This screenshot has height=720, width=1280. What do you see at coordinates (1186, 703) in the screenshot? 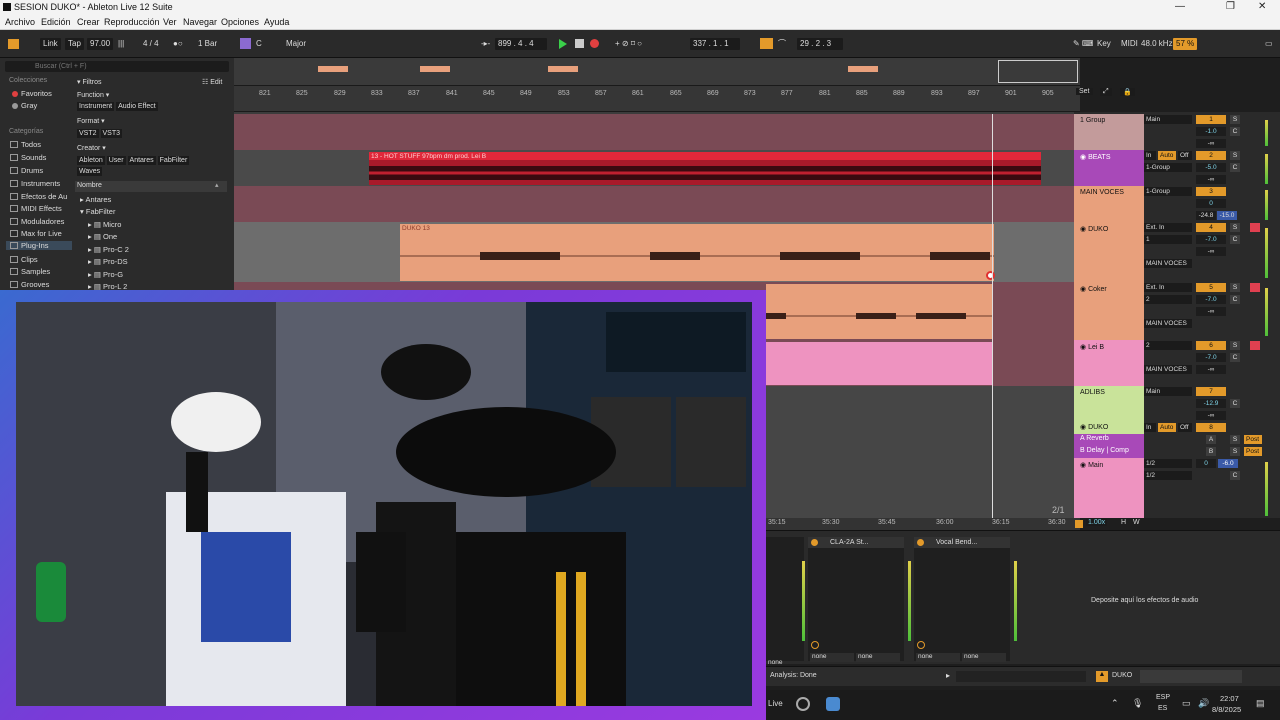
I see `network-icon: ▭` at bounding box center [1186, 703].